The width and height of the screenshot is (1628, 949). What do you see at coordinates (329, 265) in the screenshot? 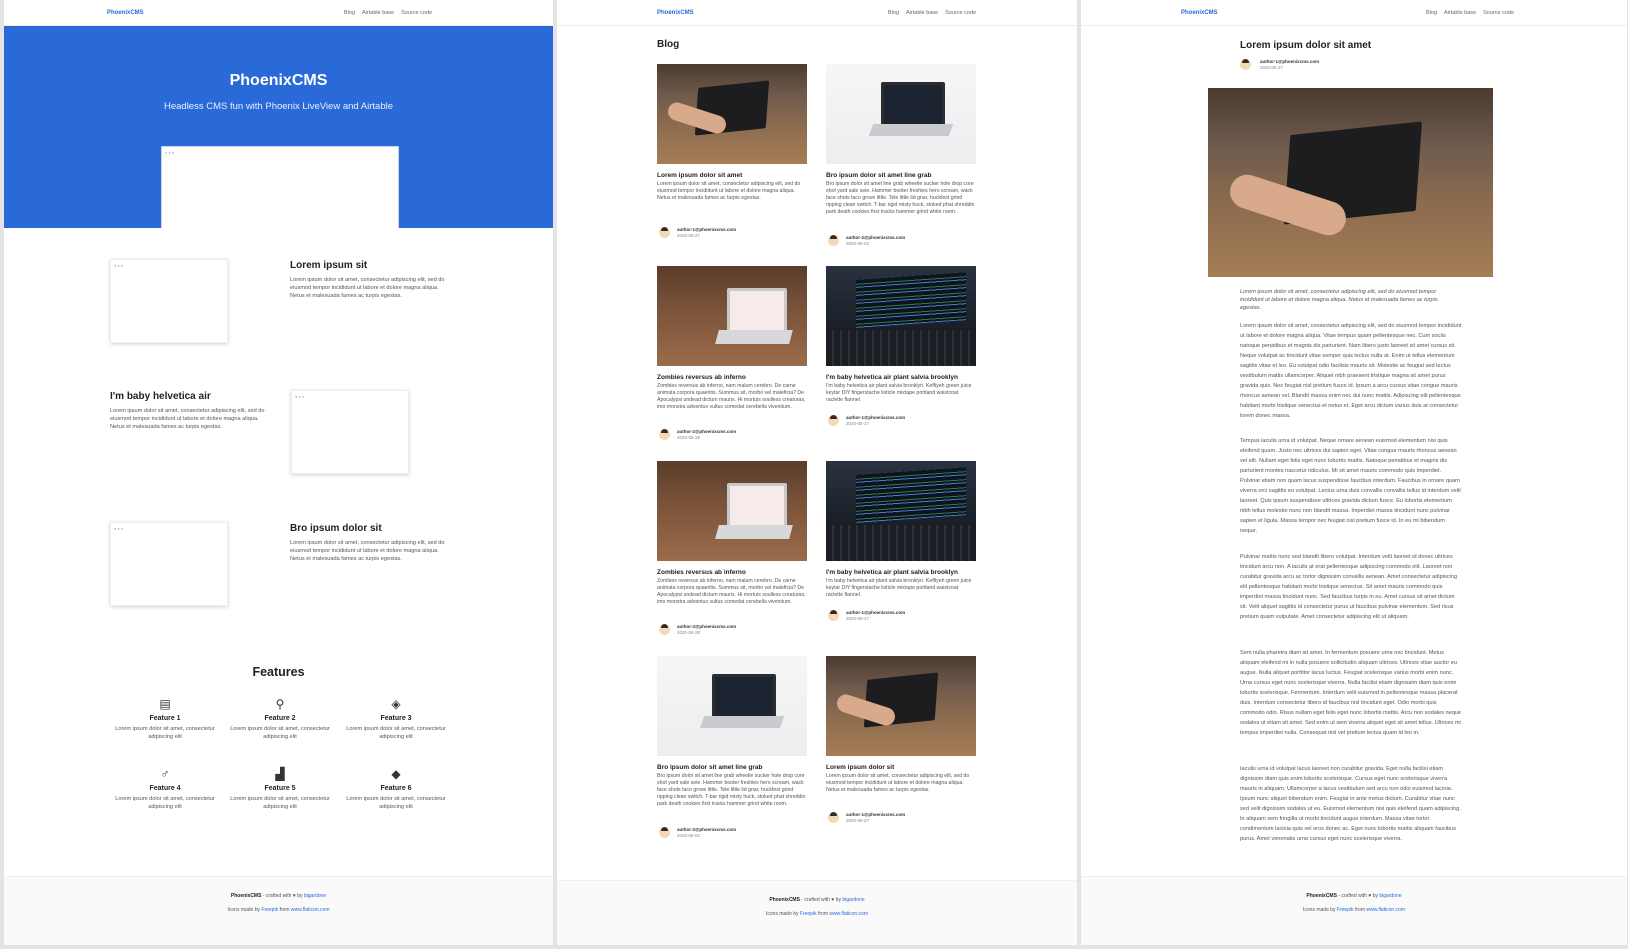
I see `section-title: Lorem ipsum sit` at bounding box center [329, 265].